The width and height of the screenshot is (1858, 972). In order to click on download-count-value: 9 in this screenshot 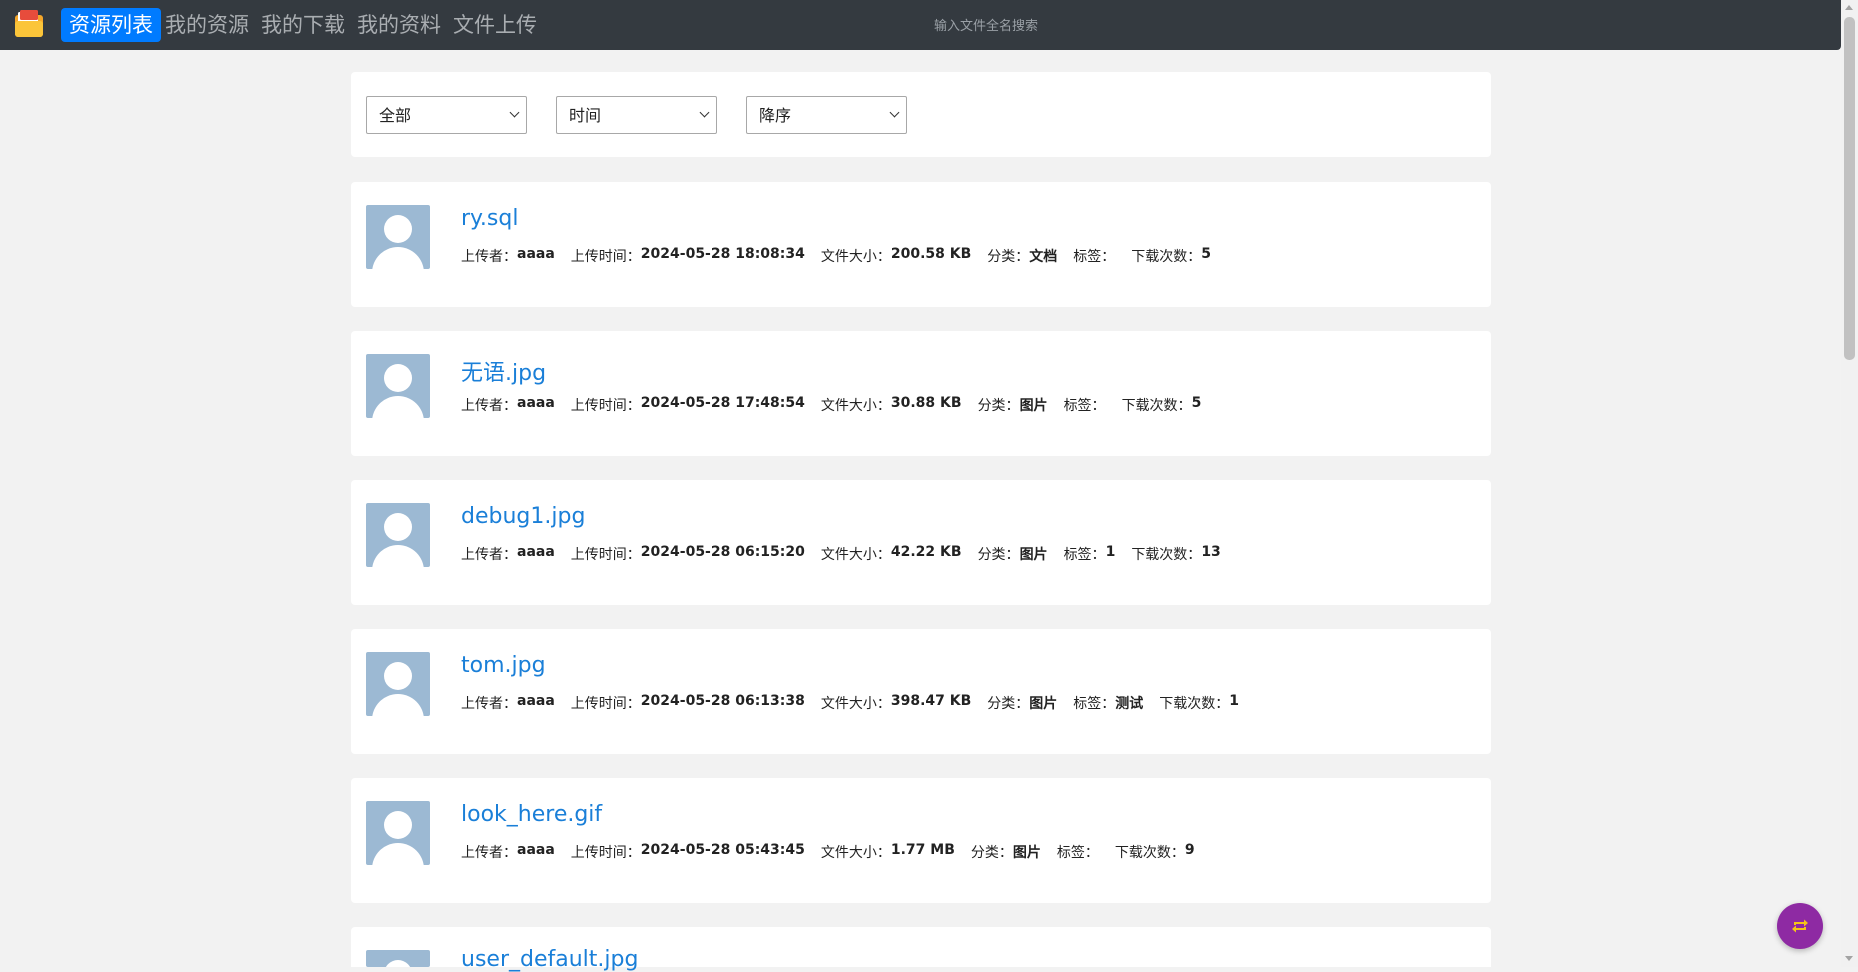, I will do `click(1189, 850)`.